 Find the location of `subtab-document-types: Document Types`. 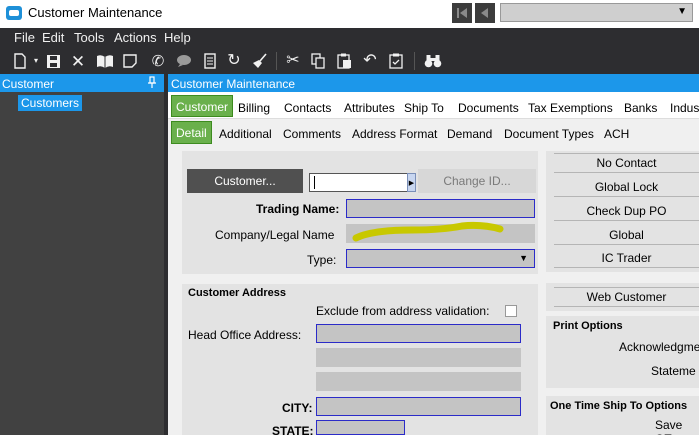

subtab-document-types: Document Types is located at coordinates (549, 134).